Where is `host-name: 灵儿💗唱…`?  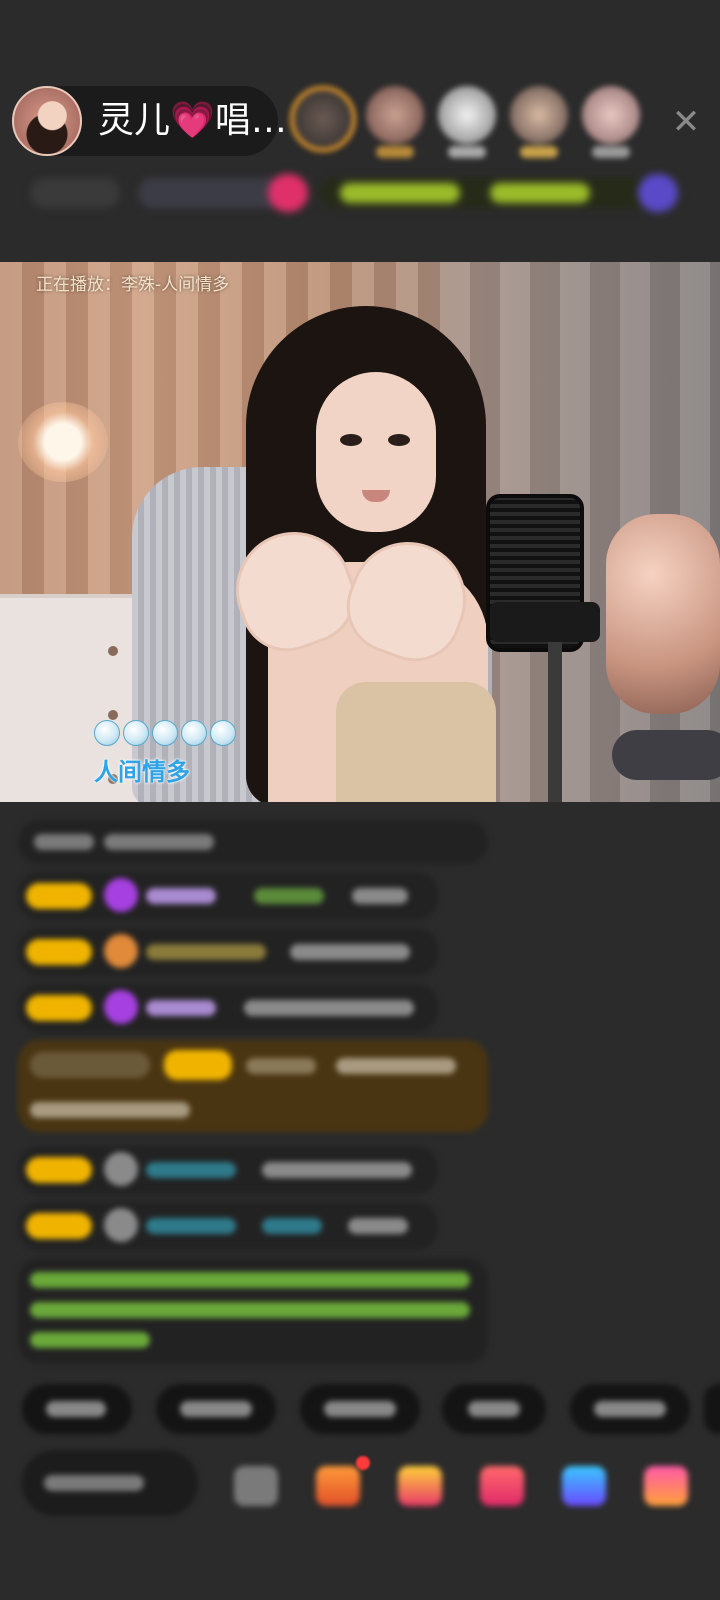
host-name: 灵儿💗唱… is located at coordinates (192, 120).